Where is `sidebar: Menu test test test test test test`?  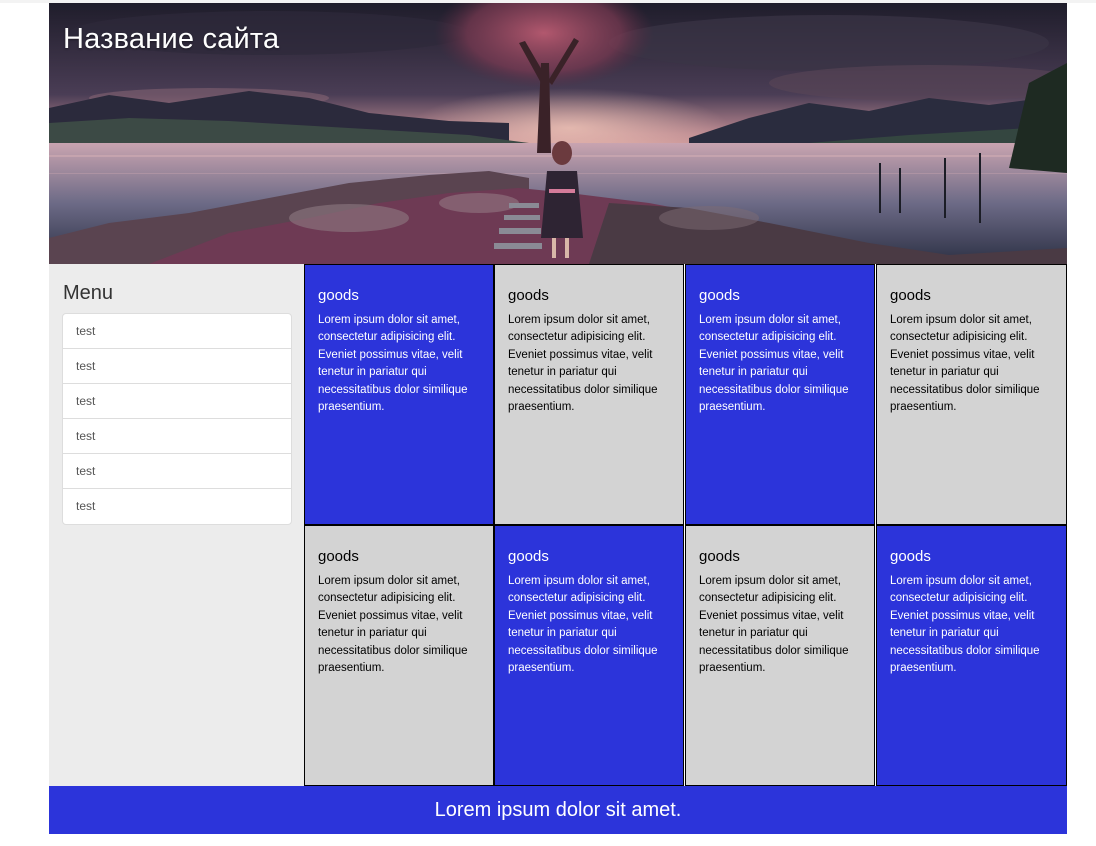
sidebar: Menu test test test test test test is located at coordinates (176, 525).